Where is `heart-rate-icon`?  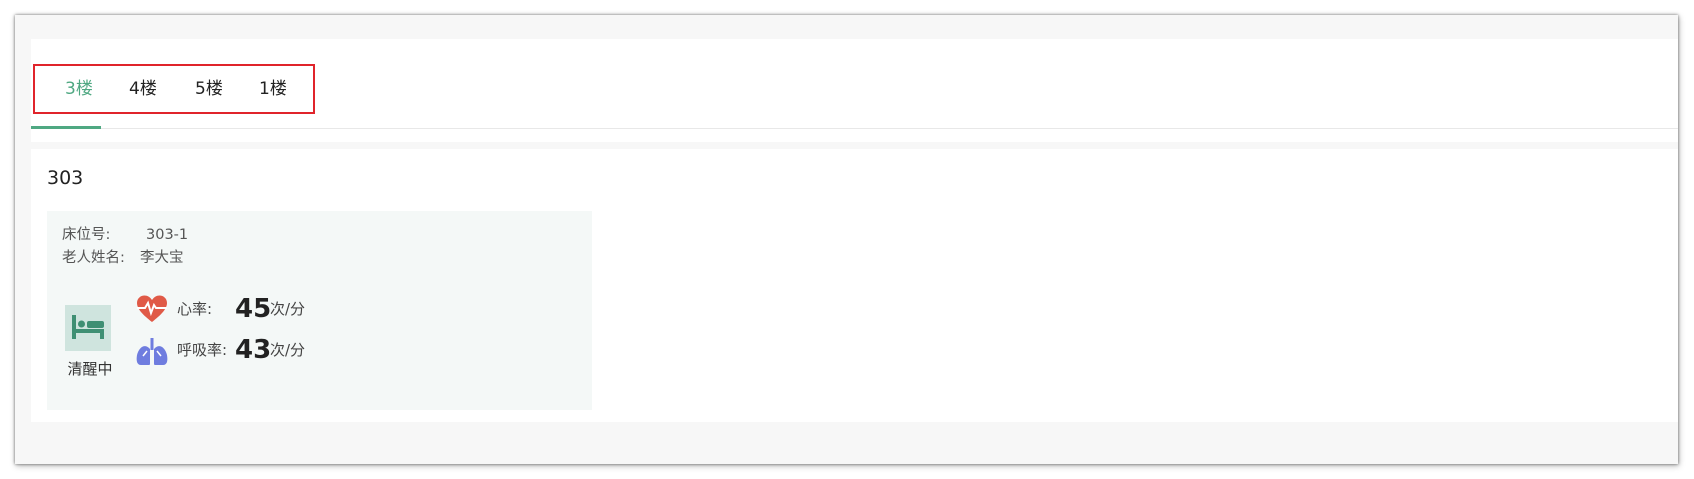 heart-rate-icon is located at coordinates (152, 309).